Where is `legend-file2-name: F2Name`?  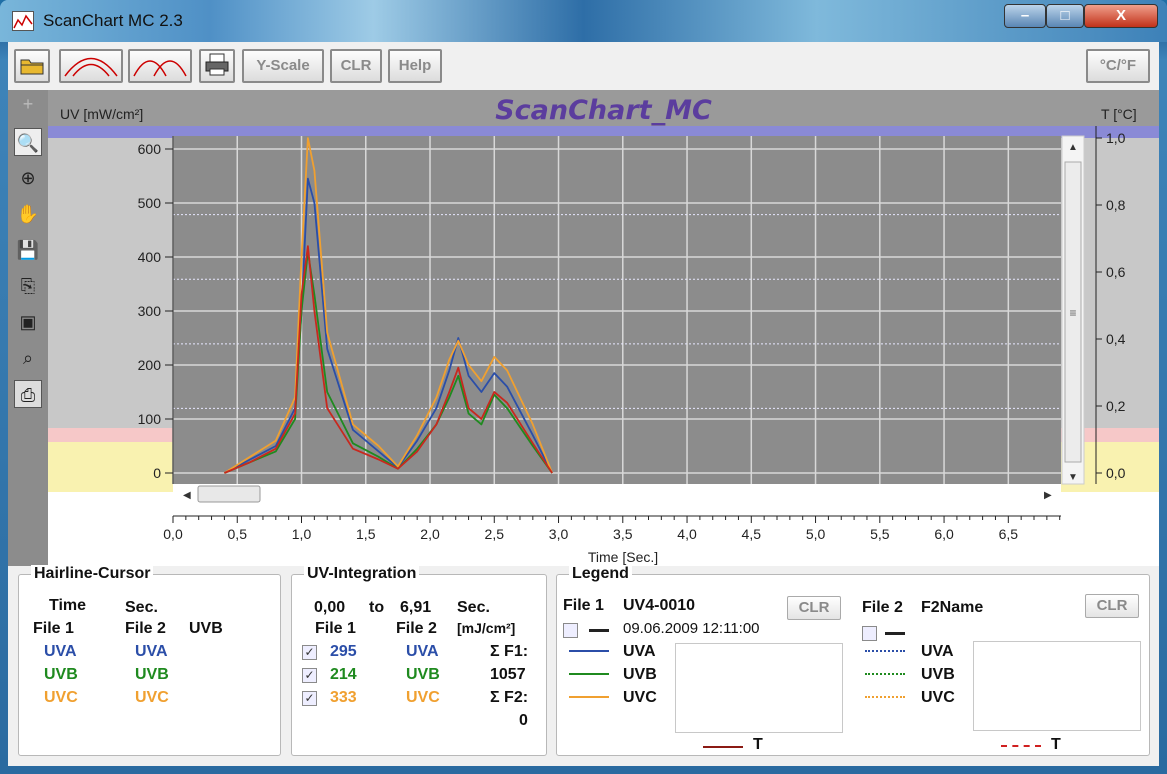
legend-file2-name: F2Name is located at coordinates (952, 607).